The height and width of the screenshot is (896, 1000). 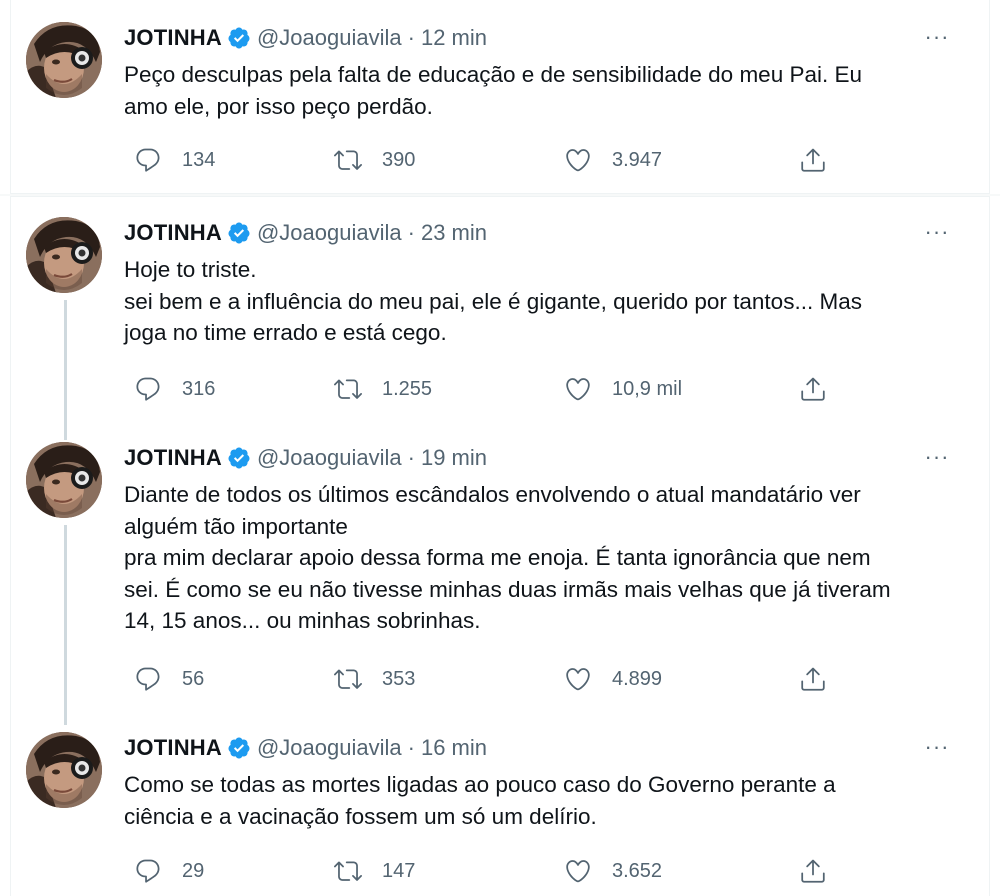 What do you see at coordinates (454, 748) in the screenshot?
I see `tweet-timestamp: 16 min` at bounding box center [454, 748].